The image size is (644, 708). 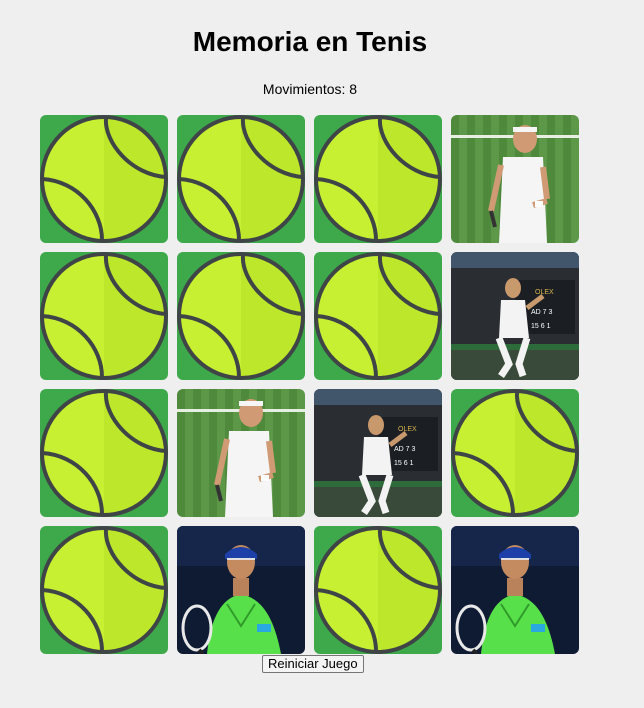 I want to click on game-title: Memoria en Tenis, so click(x=310, y=41).